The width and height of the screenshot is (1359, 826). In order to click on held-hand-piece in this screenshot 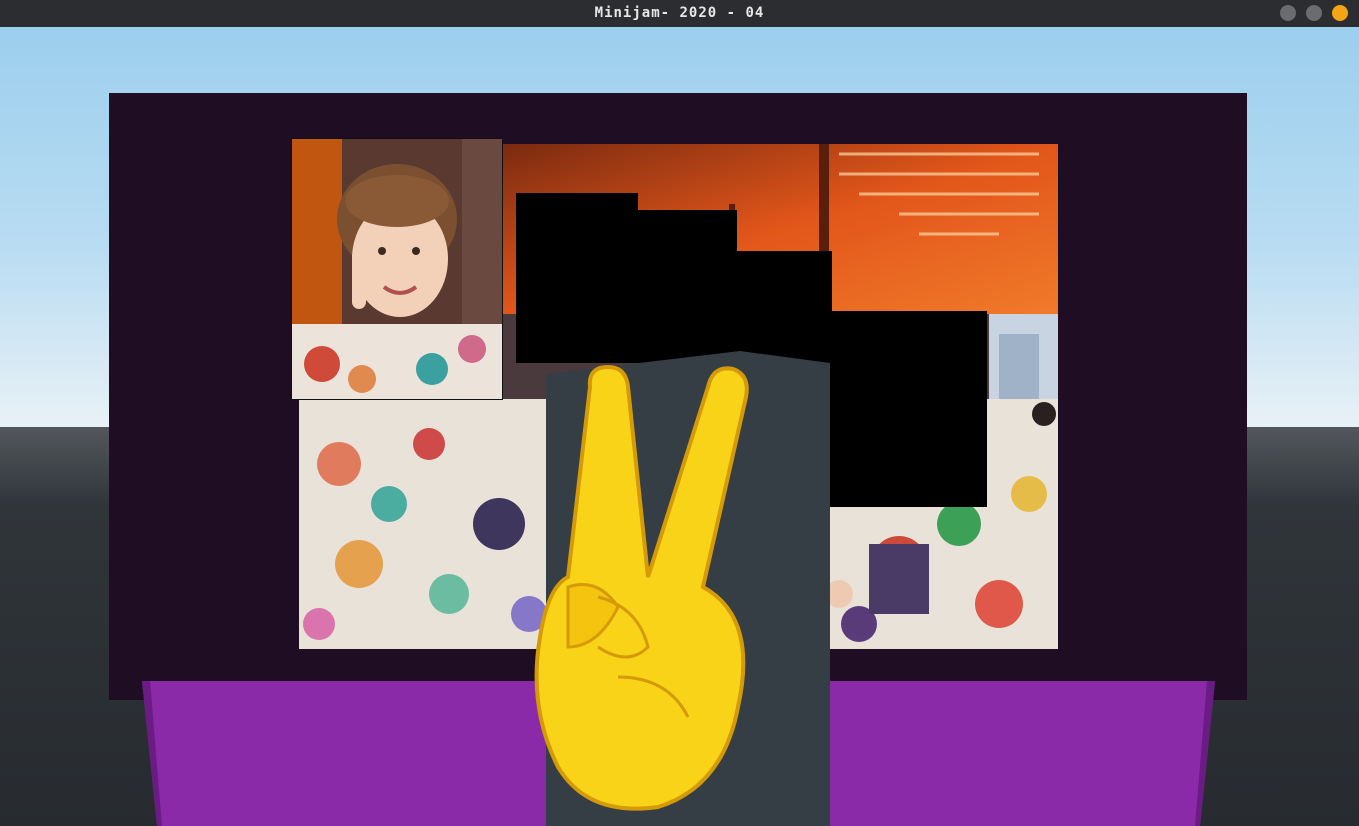, I will do `click(683, 586)`.